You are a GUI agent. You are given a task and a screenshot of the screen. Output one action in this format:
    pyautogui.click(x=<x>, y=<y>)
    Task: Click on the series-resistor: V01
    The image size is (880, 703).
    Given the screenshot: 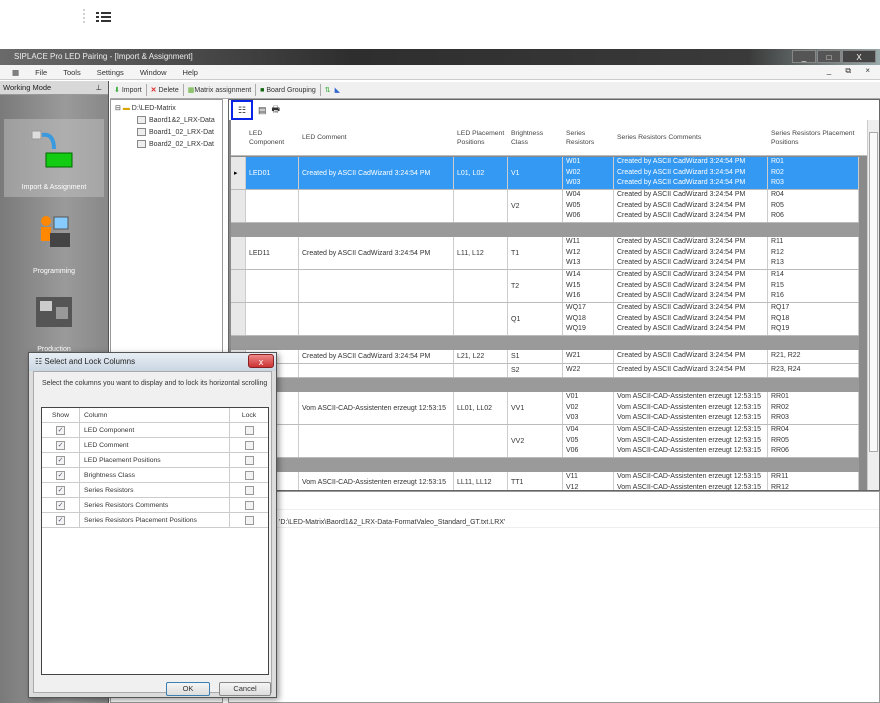 What is the action you would take?
    pyautogui.click(x=572, y=397)
    